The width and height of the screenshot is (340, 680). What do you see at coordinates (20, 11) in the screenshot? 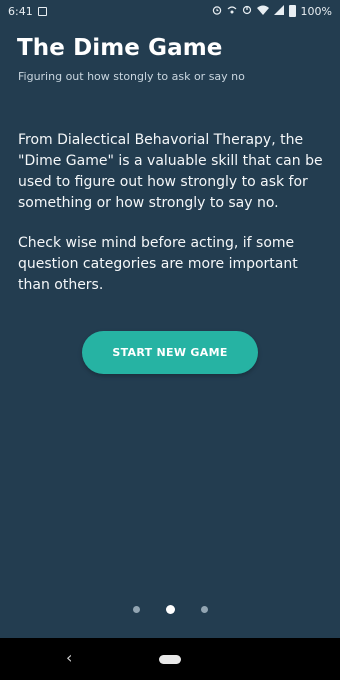
I see `status-time: 6:41` at bounding box center [20, 11].